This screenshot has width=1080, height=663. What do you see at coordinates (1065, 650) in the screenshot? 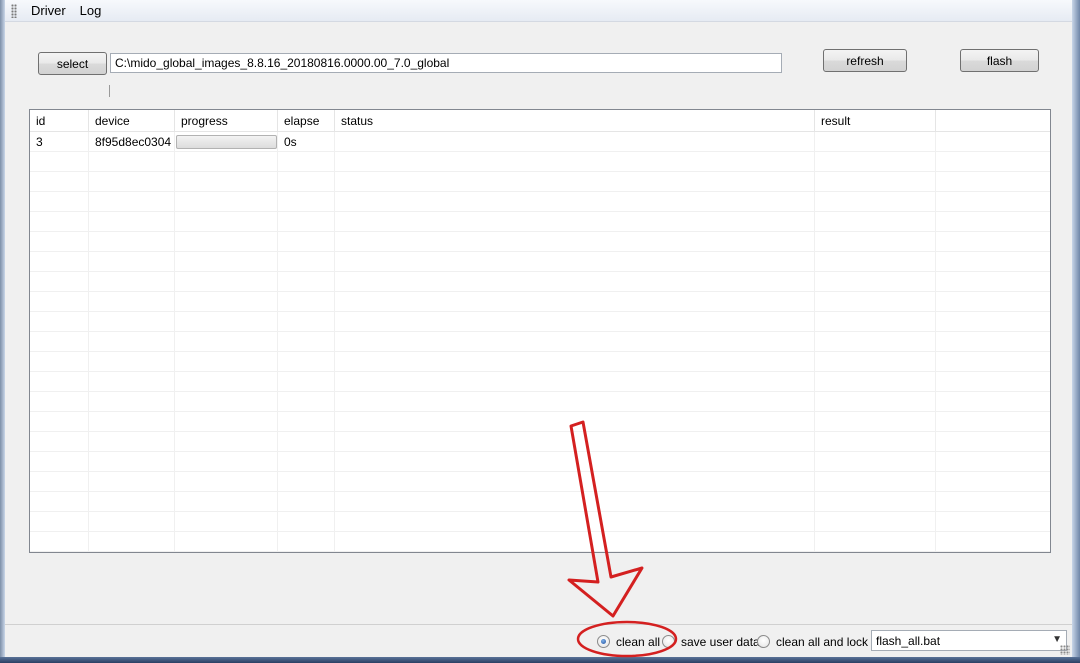
I see `resize-grip-icon` at bounding box center [1065, 650].